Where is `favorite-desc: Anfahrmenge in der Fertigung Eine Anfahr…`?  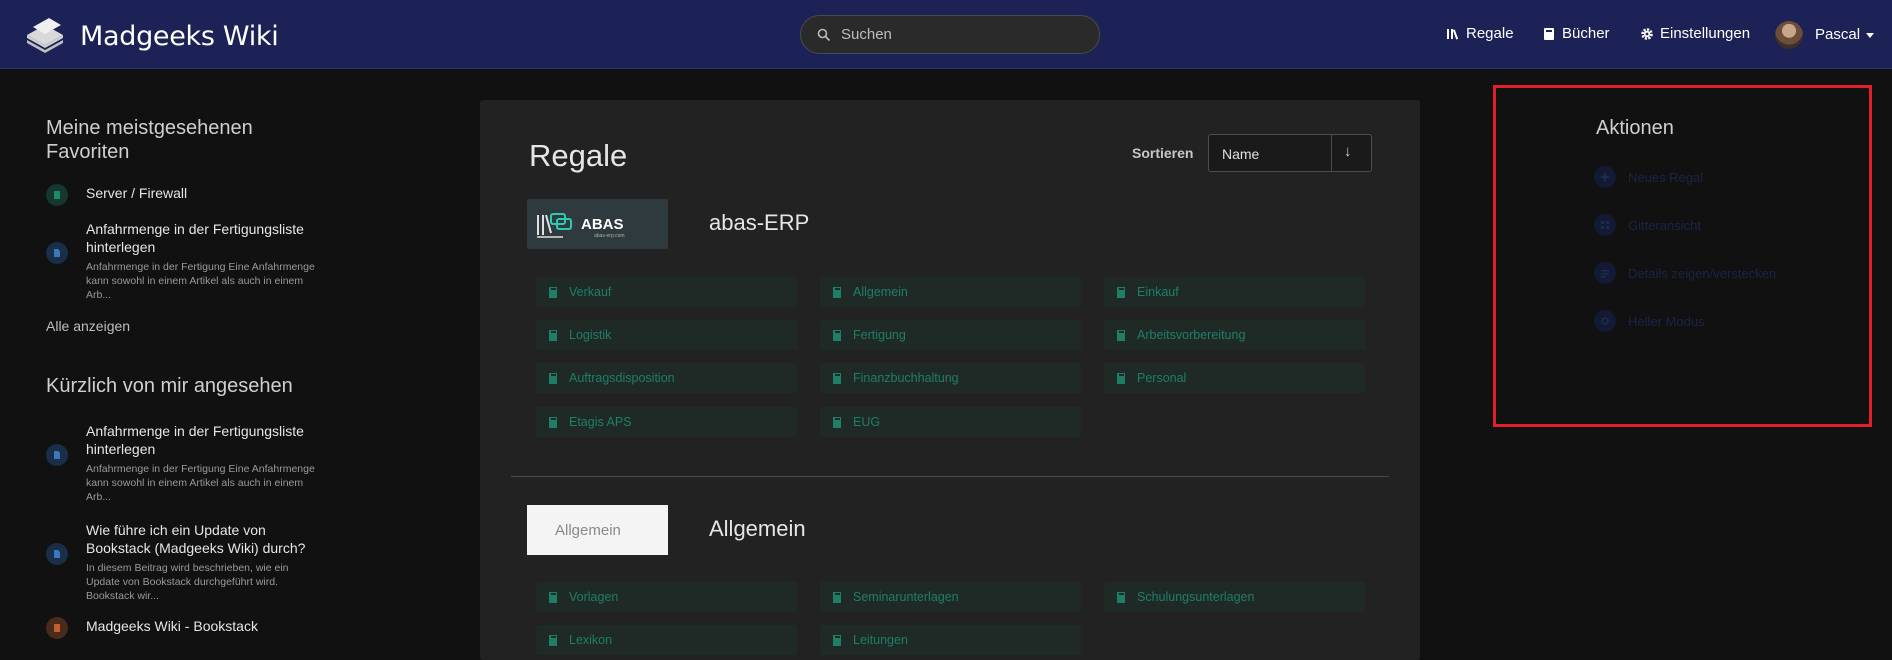 favorite-desc: Anfahrmenge in der Fertigung Eine Anfahr… is located at coordinates (200, 281).